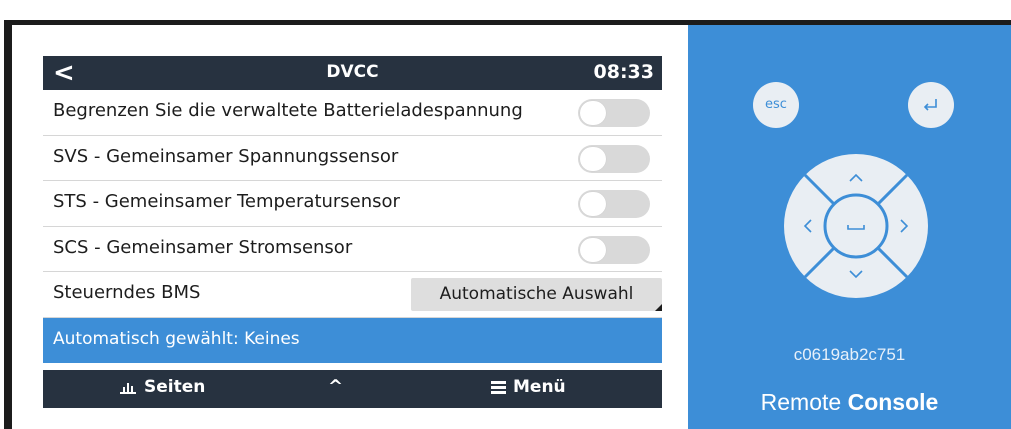  I want to click on hamburger-icon, so click(498, 387).